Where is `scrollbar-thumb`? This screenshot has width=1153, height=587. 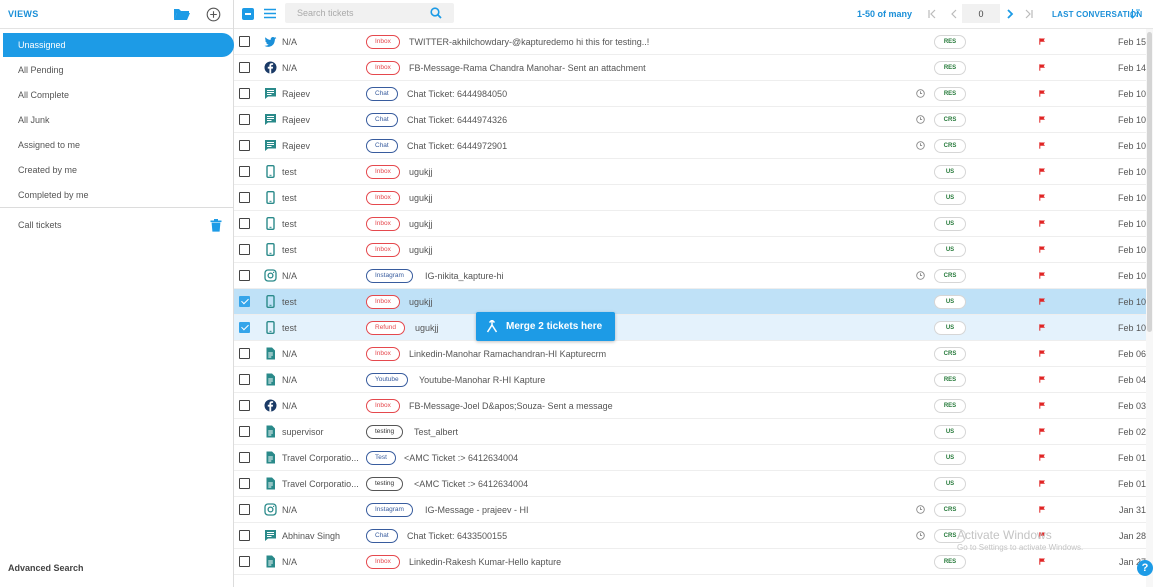 scrollbar-thumb is located at coordinates (1149, 182).